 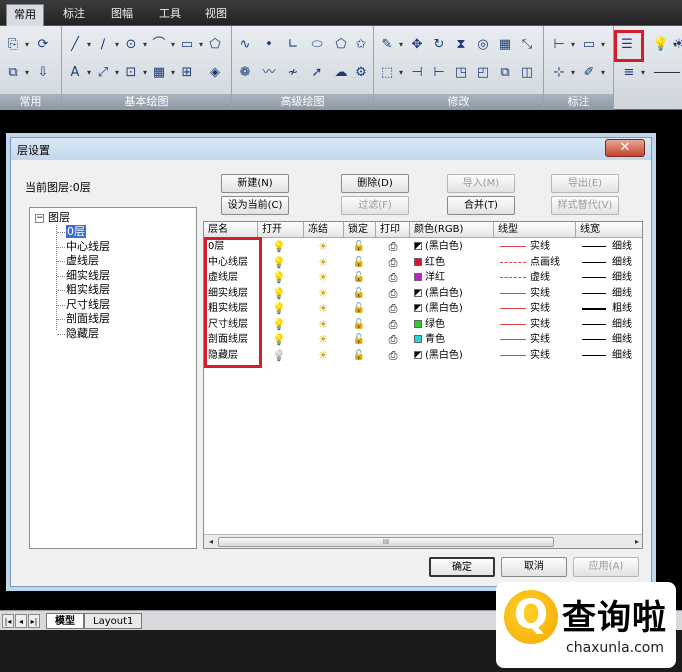 I want to click on tree-item: 尺寸线层, so click(x=88, y=305).